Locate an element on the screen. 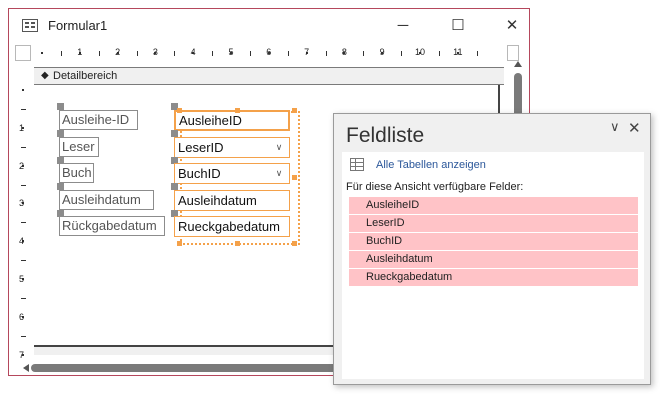 Image resolution: width=665 pixels, height=398 pixels. field-ausleiheid-text: AusleiheID is located at coordinates (210, 120).